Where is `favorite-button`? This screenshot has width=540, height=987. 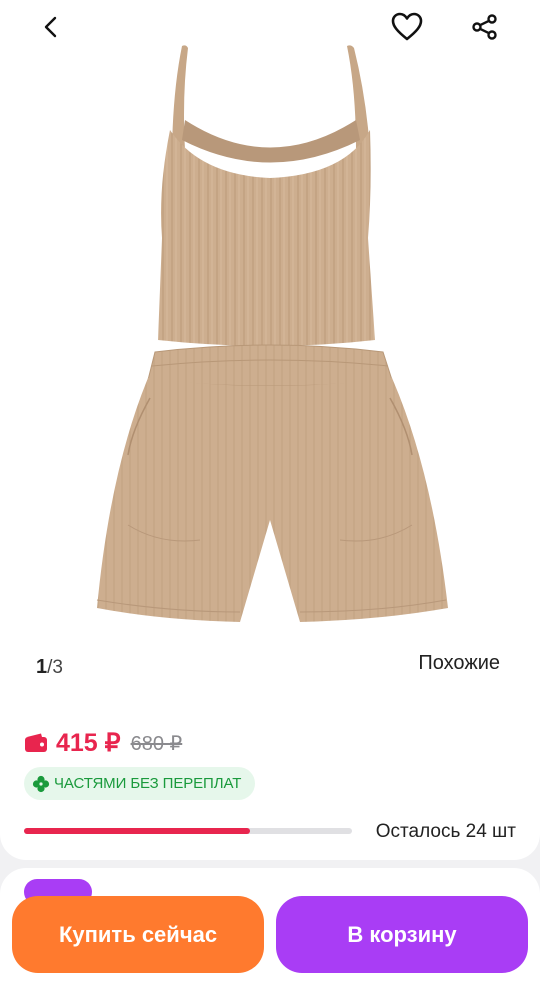
favorite-button is located at coordinates (407, 27).